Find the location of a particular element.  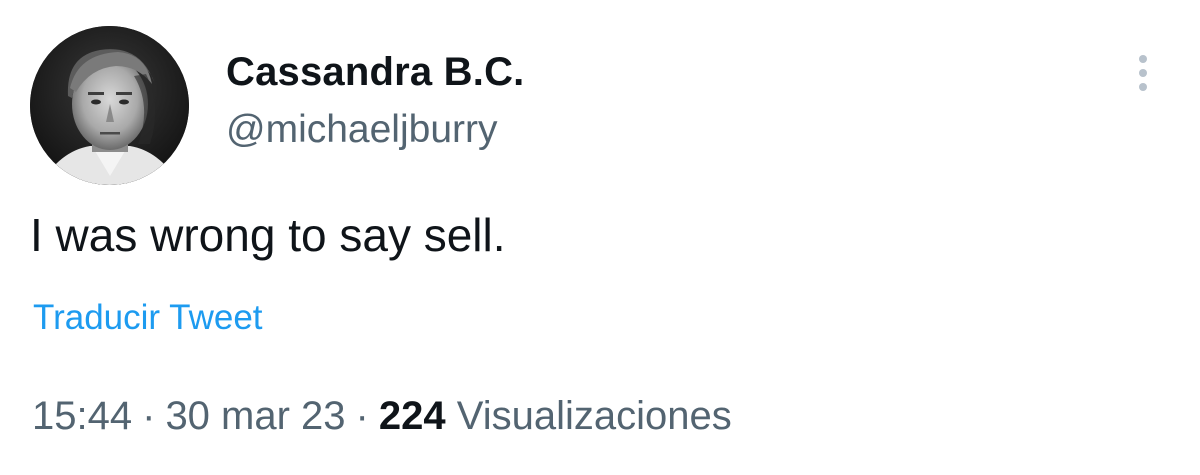

avatar is located at coordinates (109, 105).